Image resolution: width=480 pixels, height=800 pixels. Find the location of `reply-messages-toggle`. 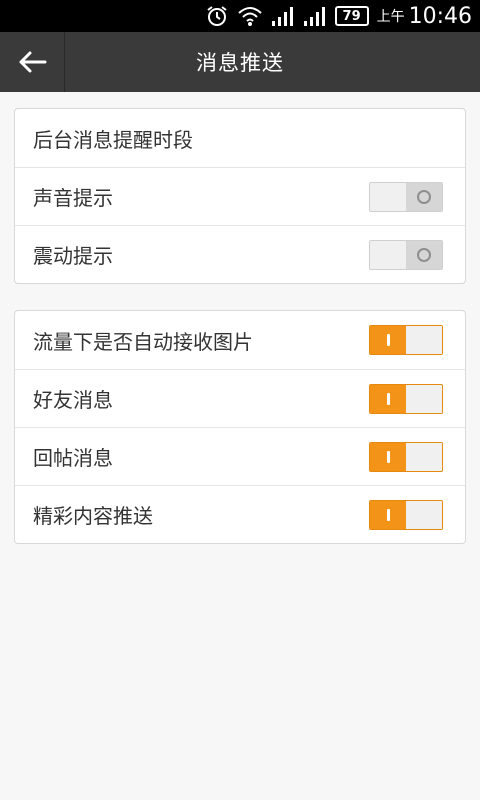

reply-messages-toggle is located at coordinates (406, 456).